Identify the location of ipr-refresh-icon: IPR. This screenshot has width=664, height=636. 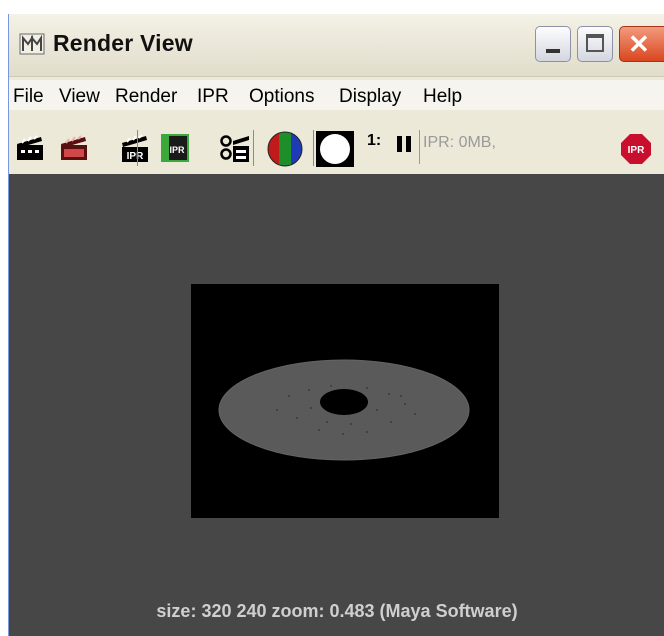
(175, 148).